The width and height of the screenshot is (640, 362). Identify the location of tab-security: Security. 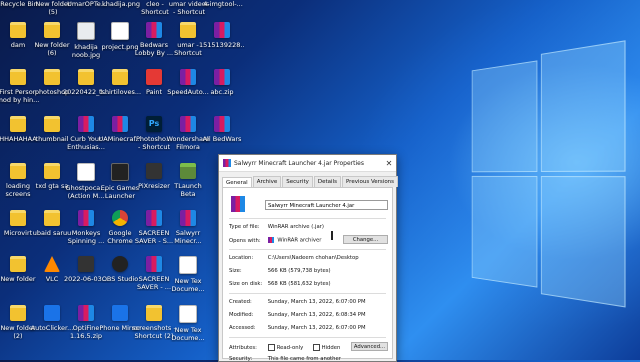
(297, 181).